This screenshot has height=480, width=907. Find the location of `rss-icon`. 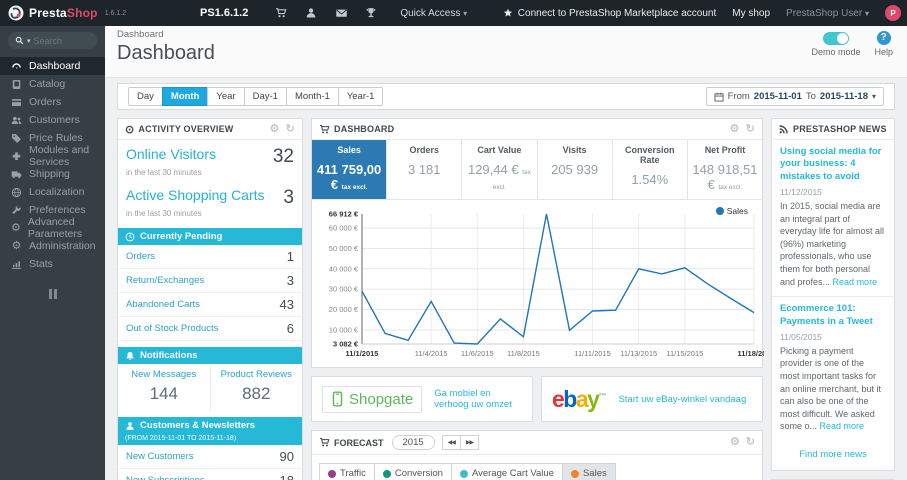

rss-icon is located at coordinates (783, 129).